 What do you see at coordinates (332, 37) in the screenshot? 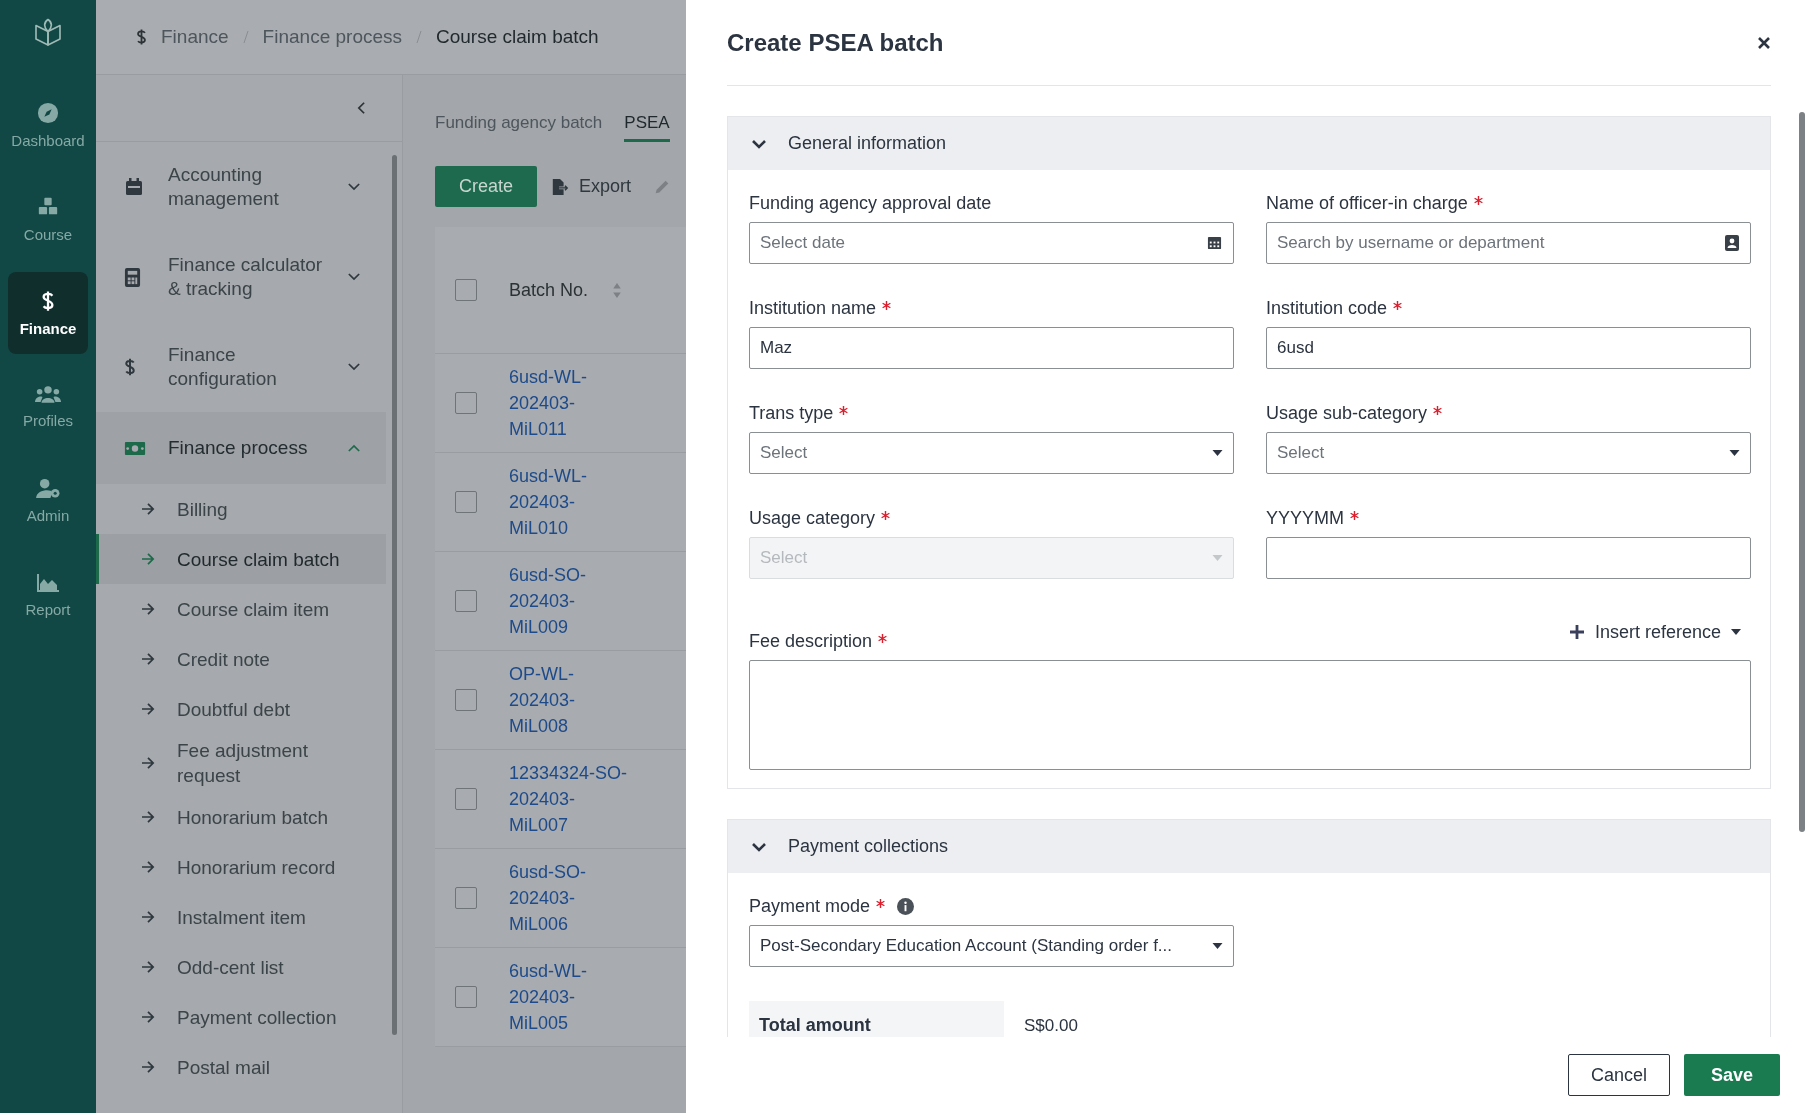
I see `breadcrumb-link: Finance process` at bounding box center [332, 37].